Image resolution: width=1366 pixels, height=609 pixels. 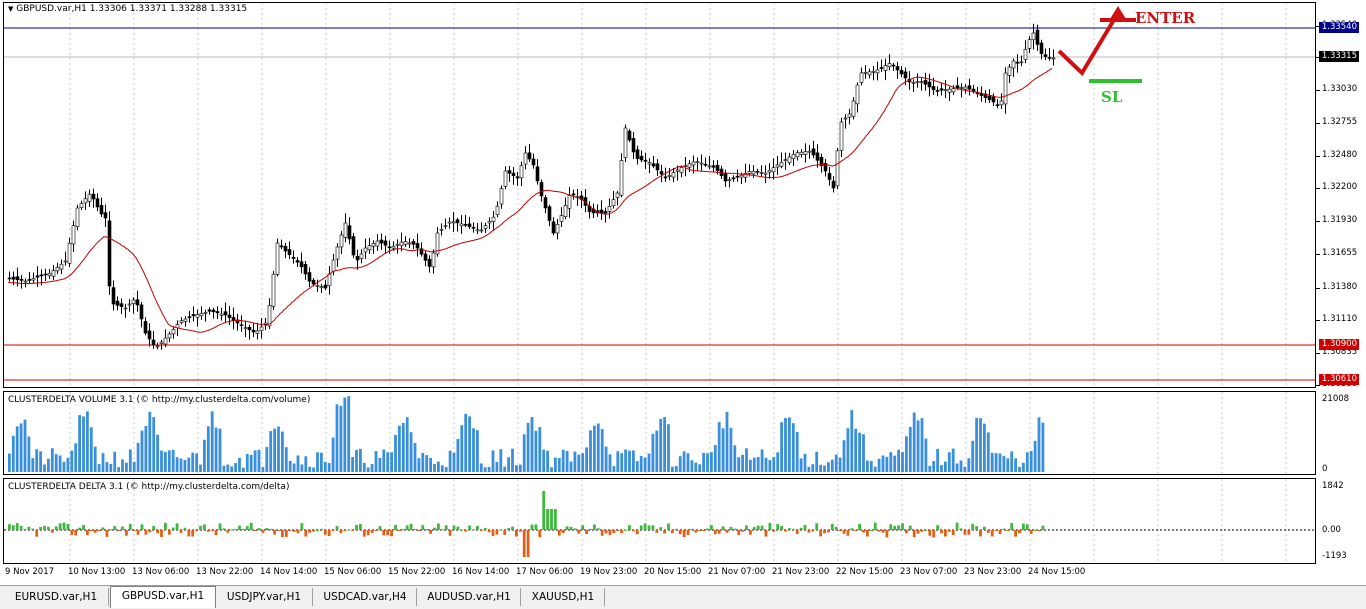 I want to click on tab-gbpusd-var-h1: GBPUSD.var,H1, so click(x=163, y=597).